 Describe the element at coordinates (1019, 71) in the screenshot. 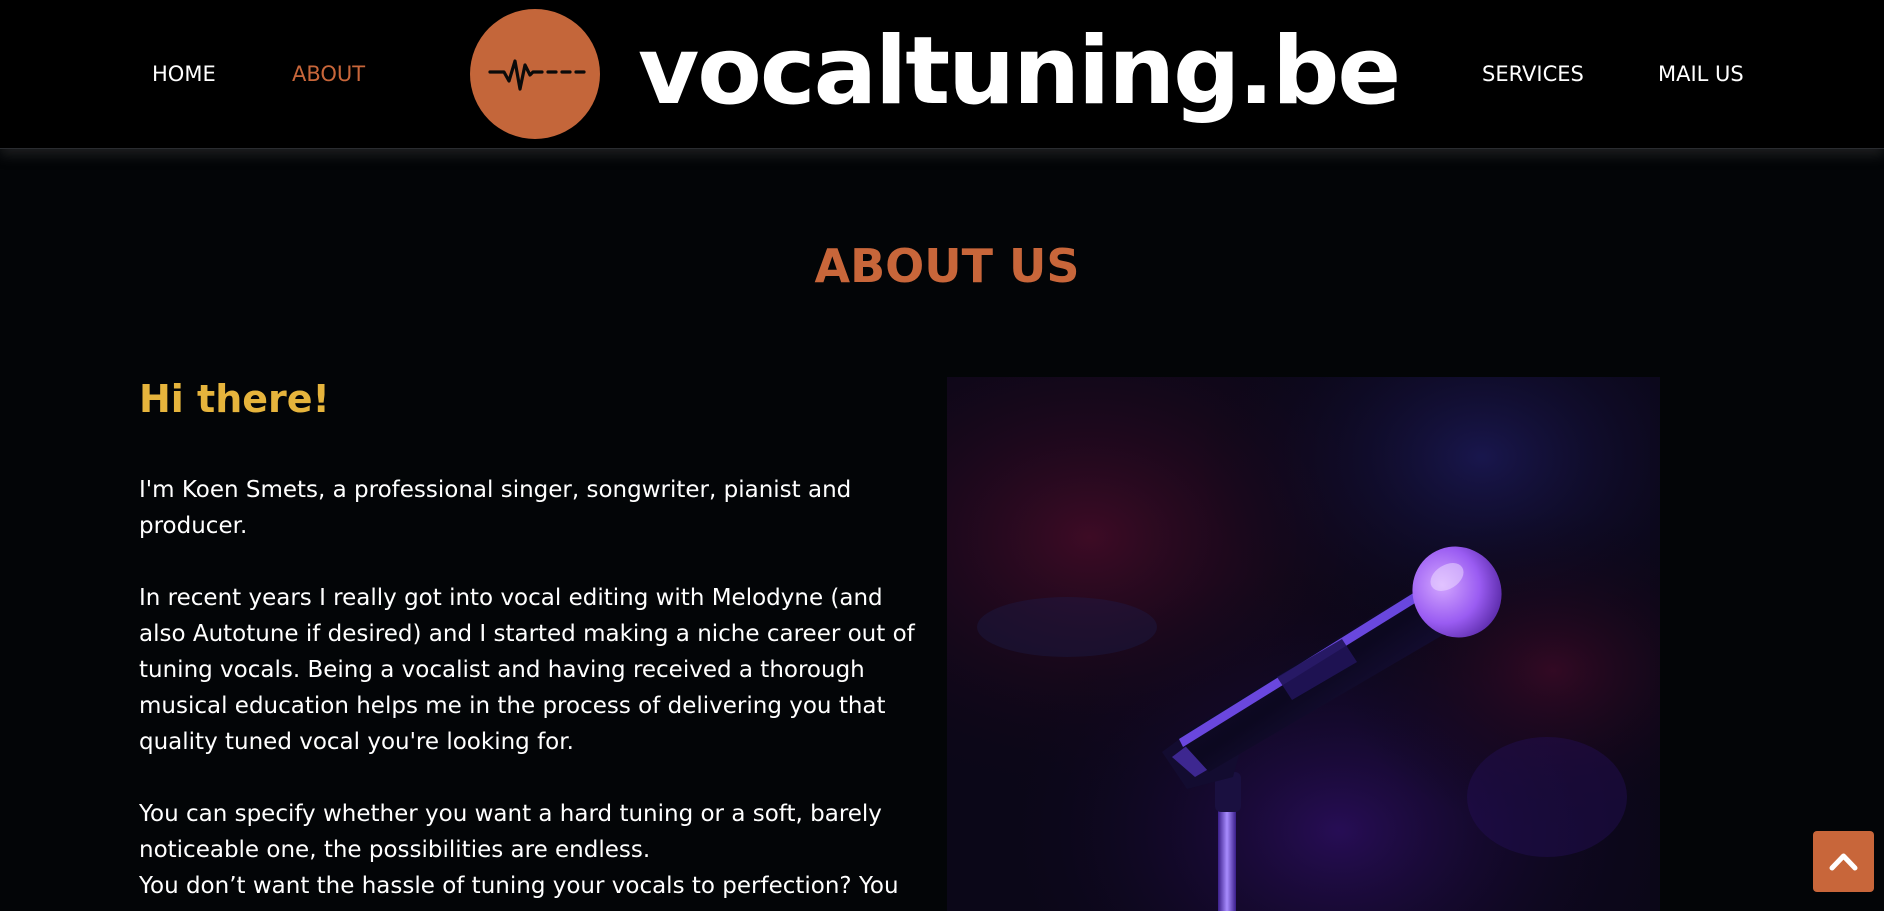

I see `logo-wordmark: vocaltuning.be` at that location.